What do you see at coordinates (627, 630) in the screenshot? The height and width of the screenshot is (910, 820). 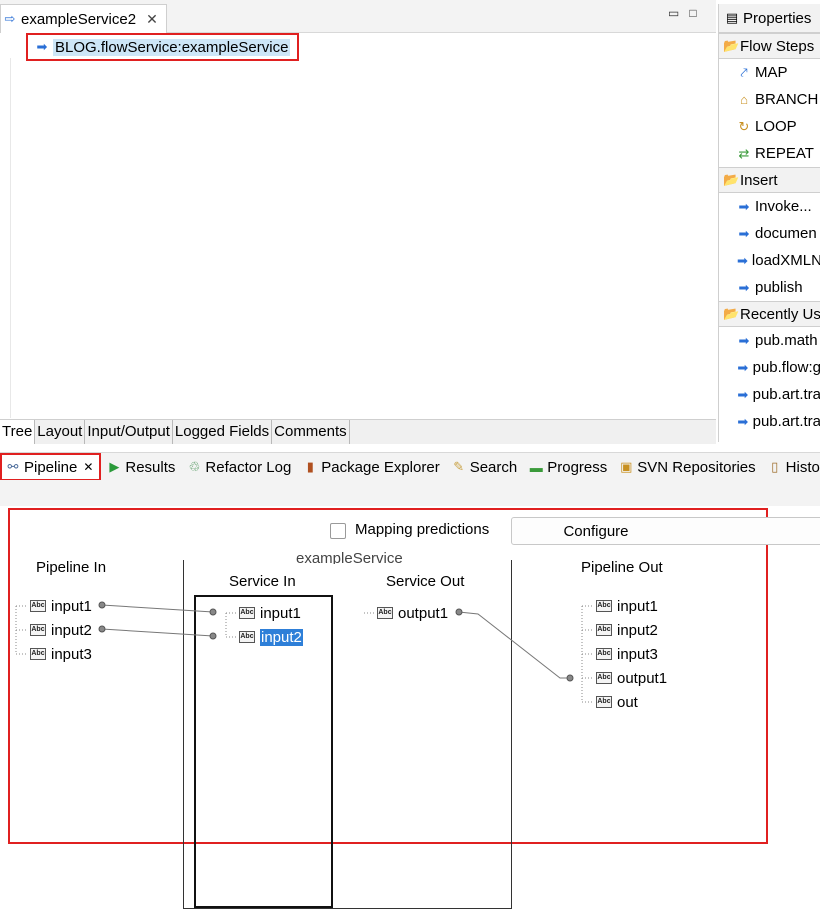 I see `pipeline-out-input2: Abc input2` at bounding box center [627, 630].